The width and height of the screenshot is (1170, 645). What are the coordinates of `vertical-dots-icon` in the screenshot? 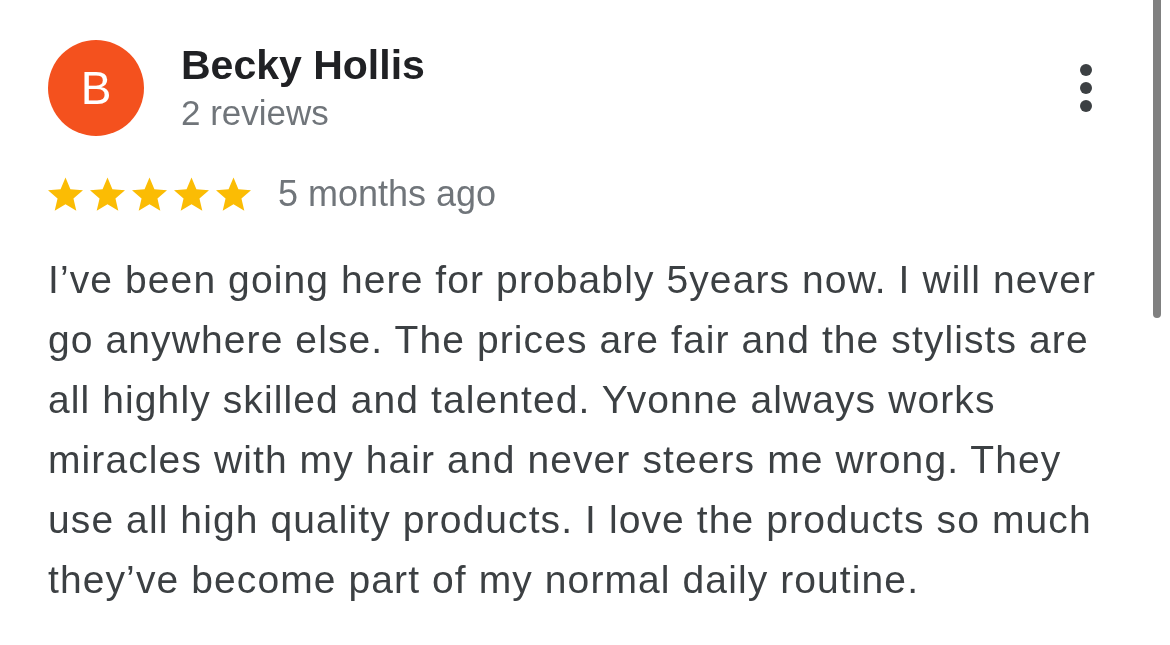 It's located at (1086, 88).